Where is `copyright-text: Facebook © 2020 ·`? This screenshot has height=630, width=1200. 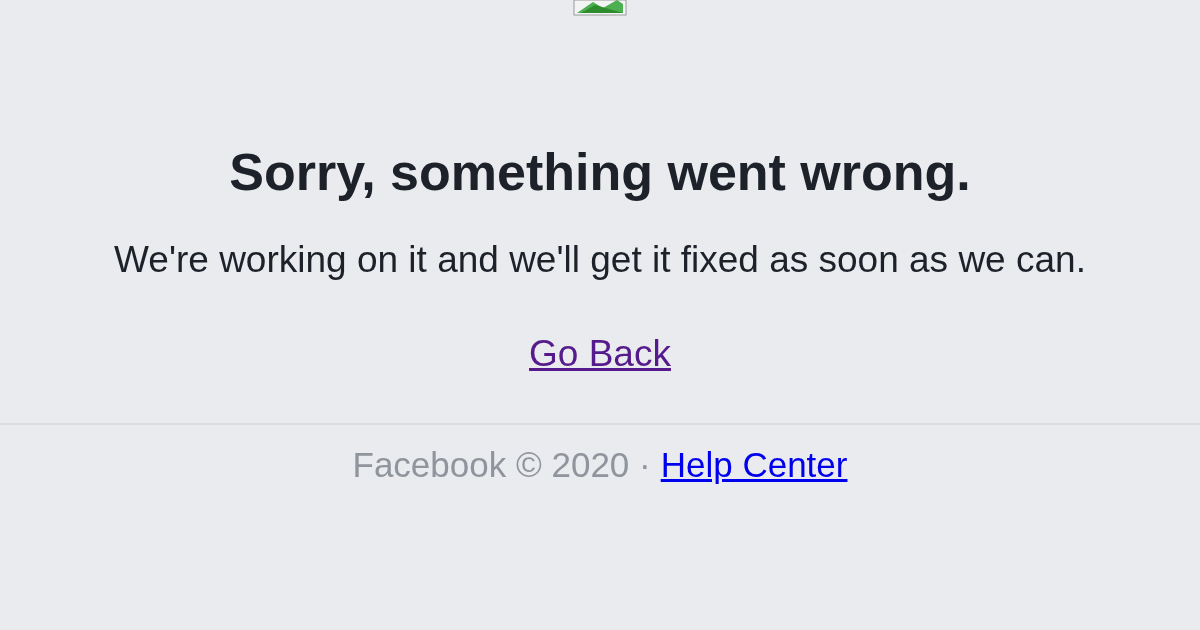
copyright-text: Facebook © 2020 · is located at coordinates (501, 465).